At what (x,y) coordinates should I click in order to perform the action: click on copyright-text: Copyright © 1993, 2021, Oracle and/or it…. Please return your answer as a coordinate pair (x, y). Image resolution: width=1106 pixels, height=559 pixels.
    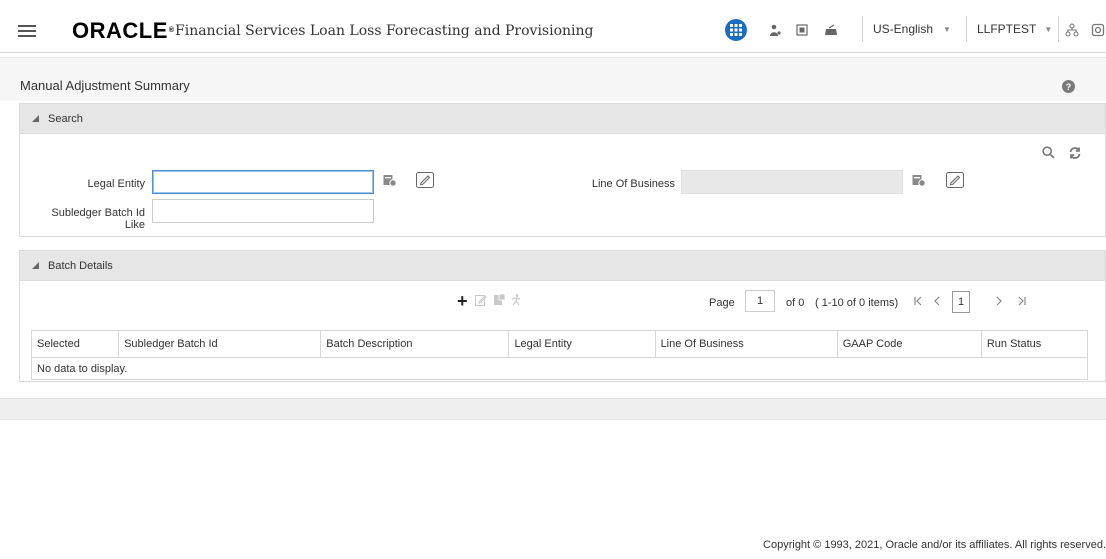
    Looking at the image, I should click on (934, 545).